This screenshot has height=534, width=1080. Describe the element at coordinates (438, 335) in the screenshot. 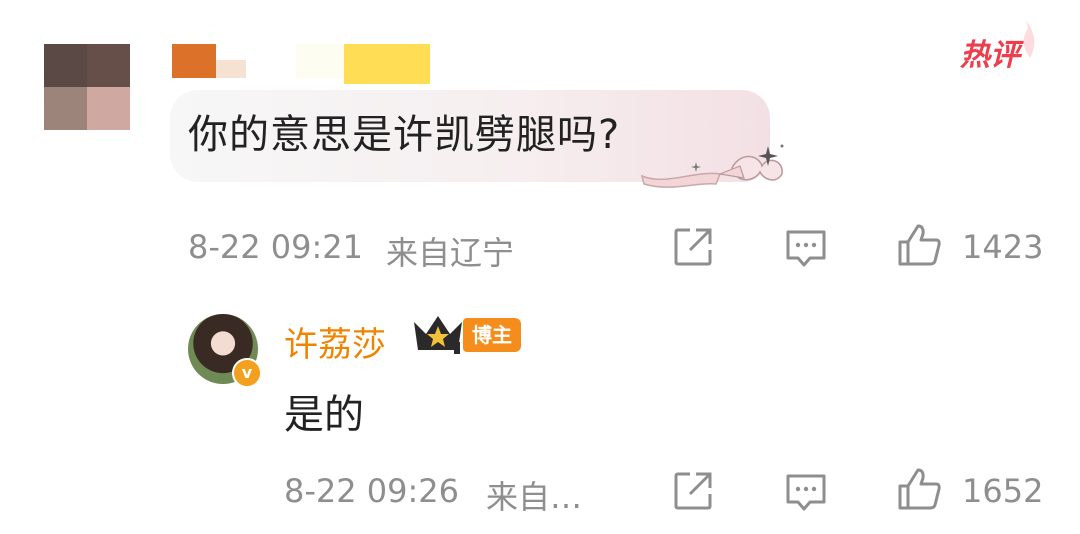

I see `crown-icon` at that location.